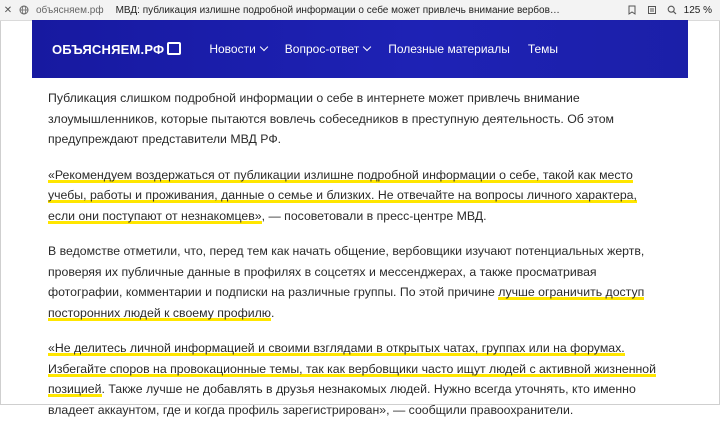 Image resolution: width=720 pixels, height=435 pixels. What do you see at coordinates (8, 10) in the screenshot?
I see `close-icon: ✕` at bounding box center [8, 10].